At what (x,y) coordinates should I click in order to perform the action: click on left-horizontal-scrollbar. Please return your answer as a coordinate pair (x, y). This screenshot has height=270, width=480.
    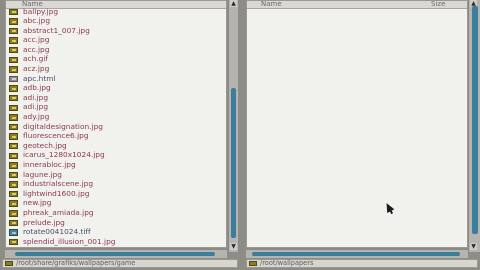
    Looking at the image, I should click on (116, 253).